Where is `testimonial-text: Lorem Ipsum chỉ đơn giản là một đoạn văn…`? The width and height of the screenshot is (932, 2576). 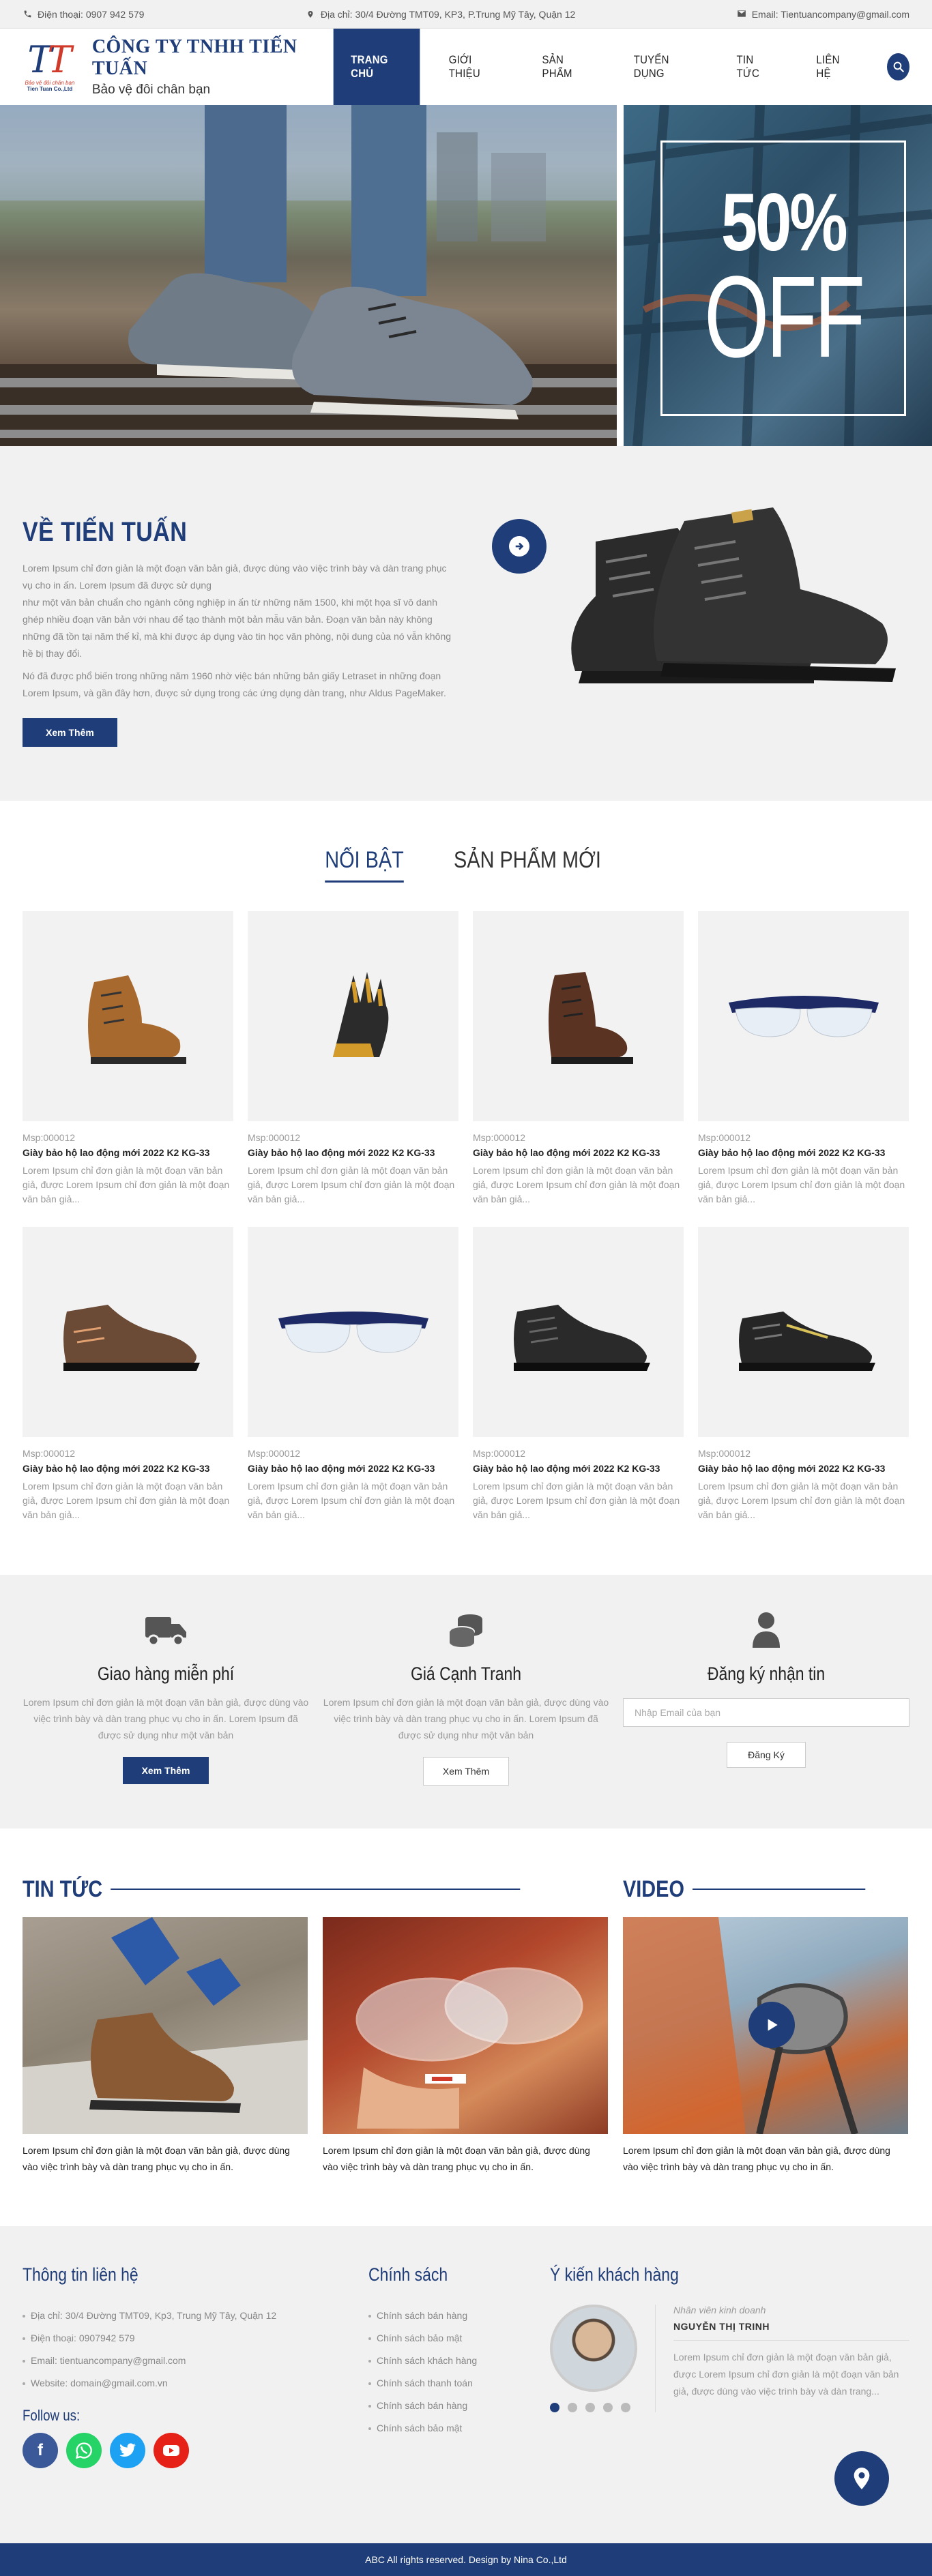
testimonial-text: Lorem Ipsum chỉ đơn giản là một đoạn văn… is located at coordinates (786, 2374).